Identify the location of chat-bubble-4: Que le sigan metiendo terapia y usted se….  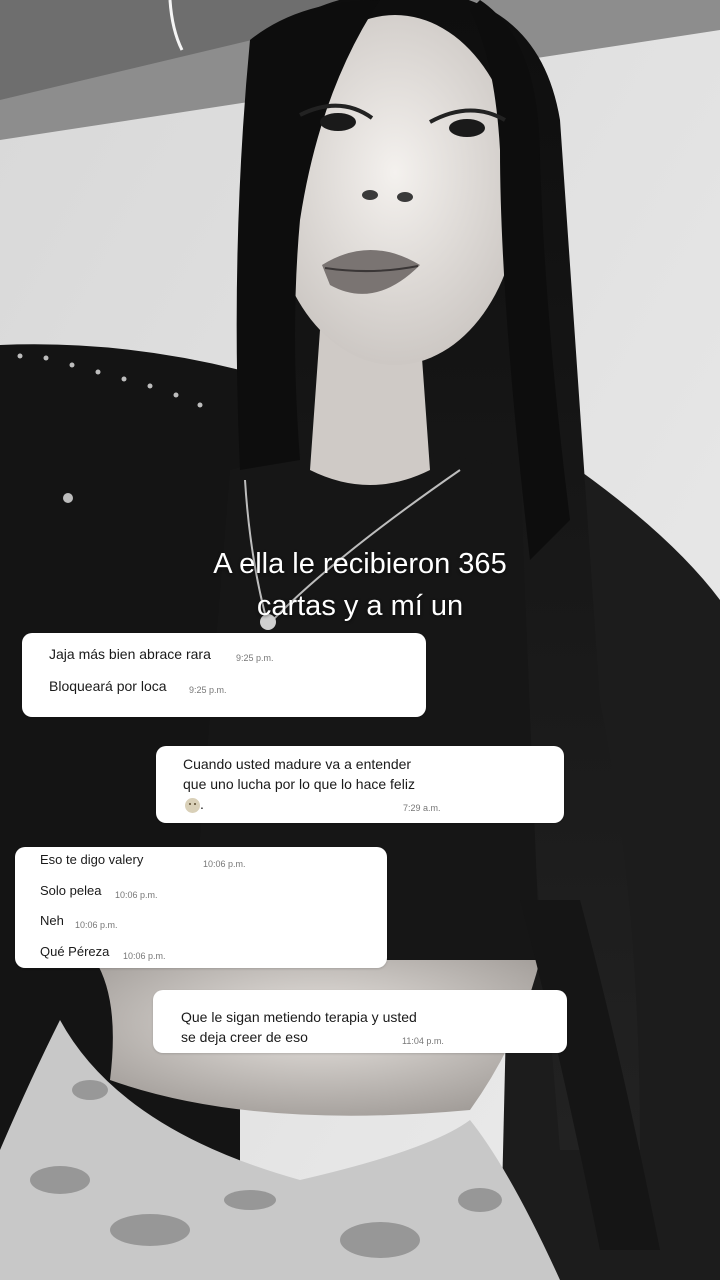
(360, 1021).